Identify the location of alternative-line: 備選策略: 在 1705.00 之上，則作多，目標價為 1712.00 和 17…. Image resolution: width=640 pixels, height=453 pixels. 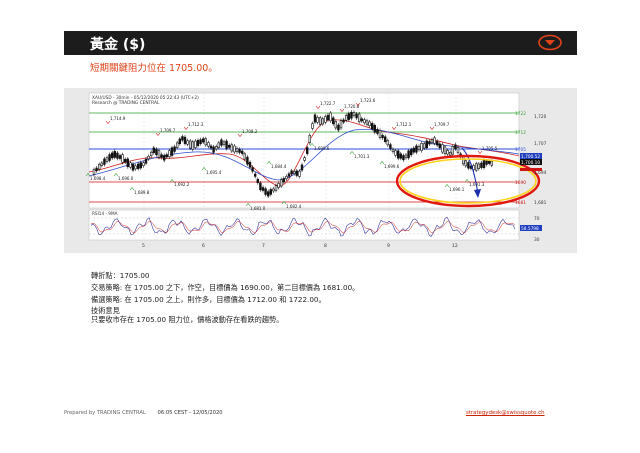
(208, 299).